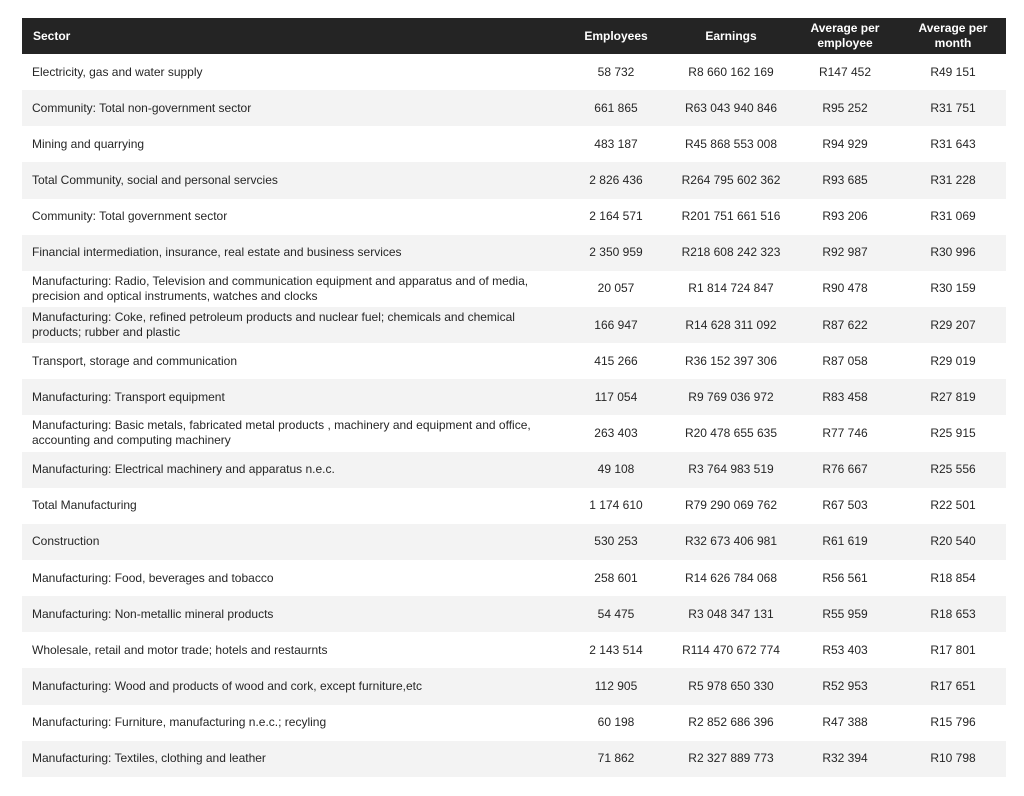 This screenshot has width=1024, height=796. What do you see at coordinates (953, 613) in the screenshot?
I see `cell-average-per-month: R18 653` at bounding box center [953, 613].